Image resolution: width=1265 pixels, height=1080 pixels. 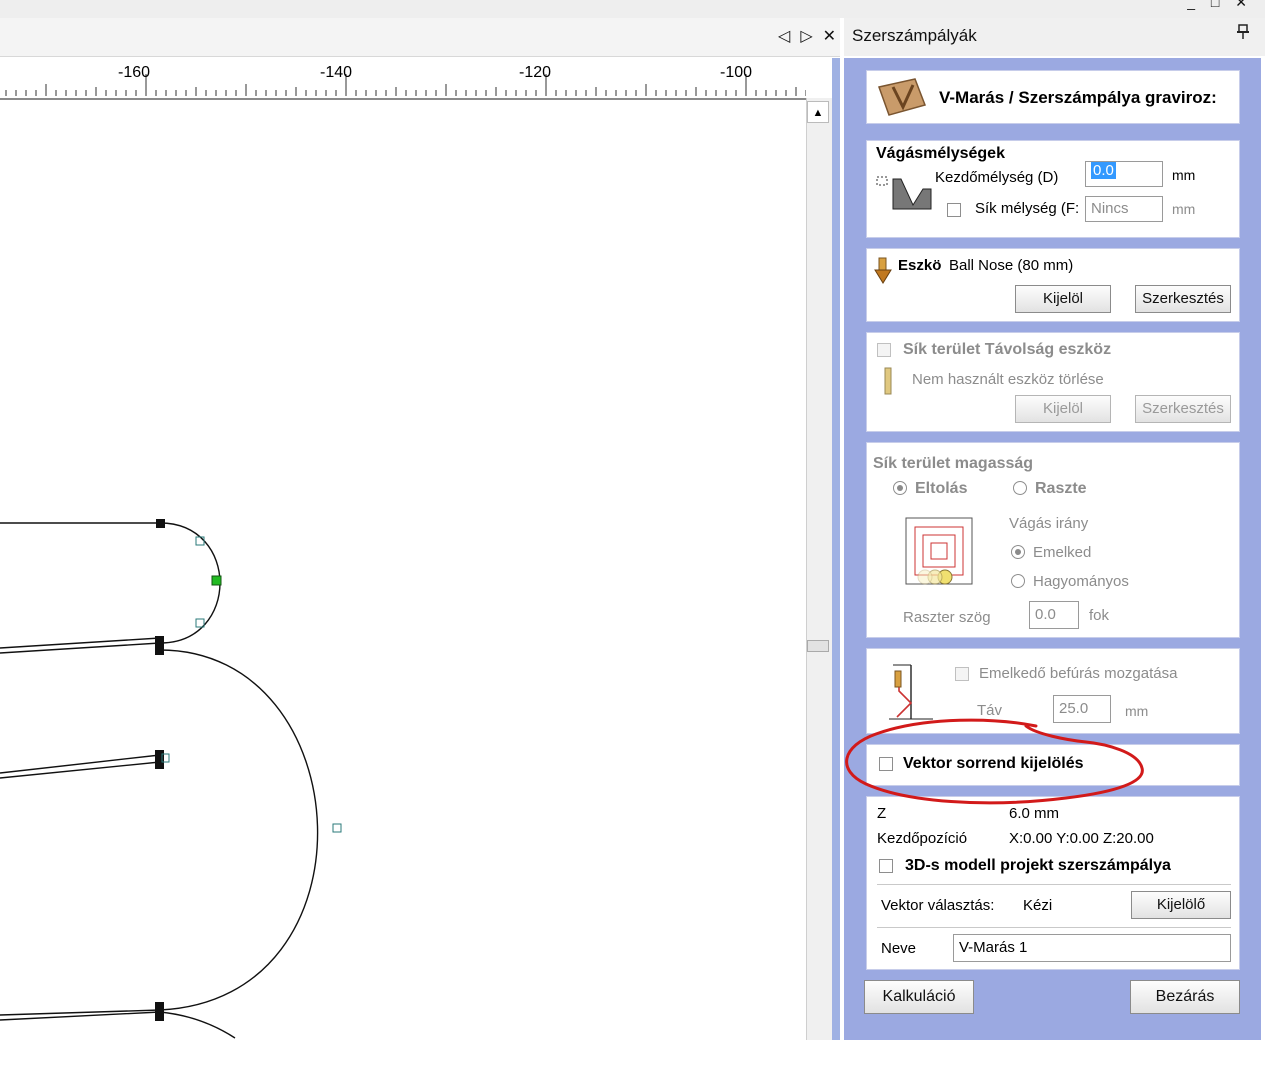 What do you see at coordinates (1184, 209) in the screenshot?
I see `flat-depth-unit: mm` at bounding box center [1184, 209].